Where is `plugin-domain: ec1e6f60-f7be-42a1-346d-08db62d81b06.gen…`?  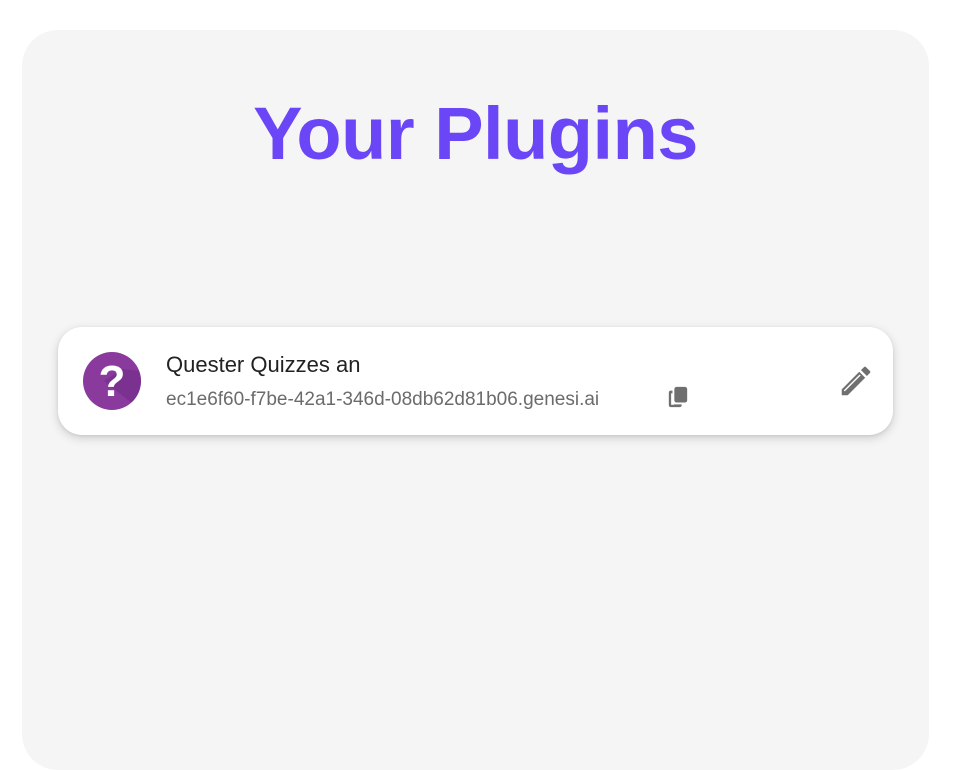 plugin-domain: ec1e6f60-f7be-42a1-346d-08db62d81b06.gen… is located at coordinates (383, 399).